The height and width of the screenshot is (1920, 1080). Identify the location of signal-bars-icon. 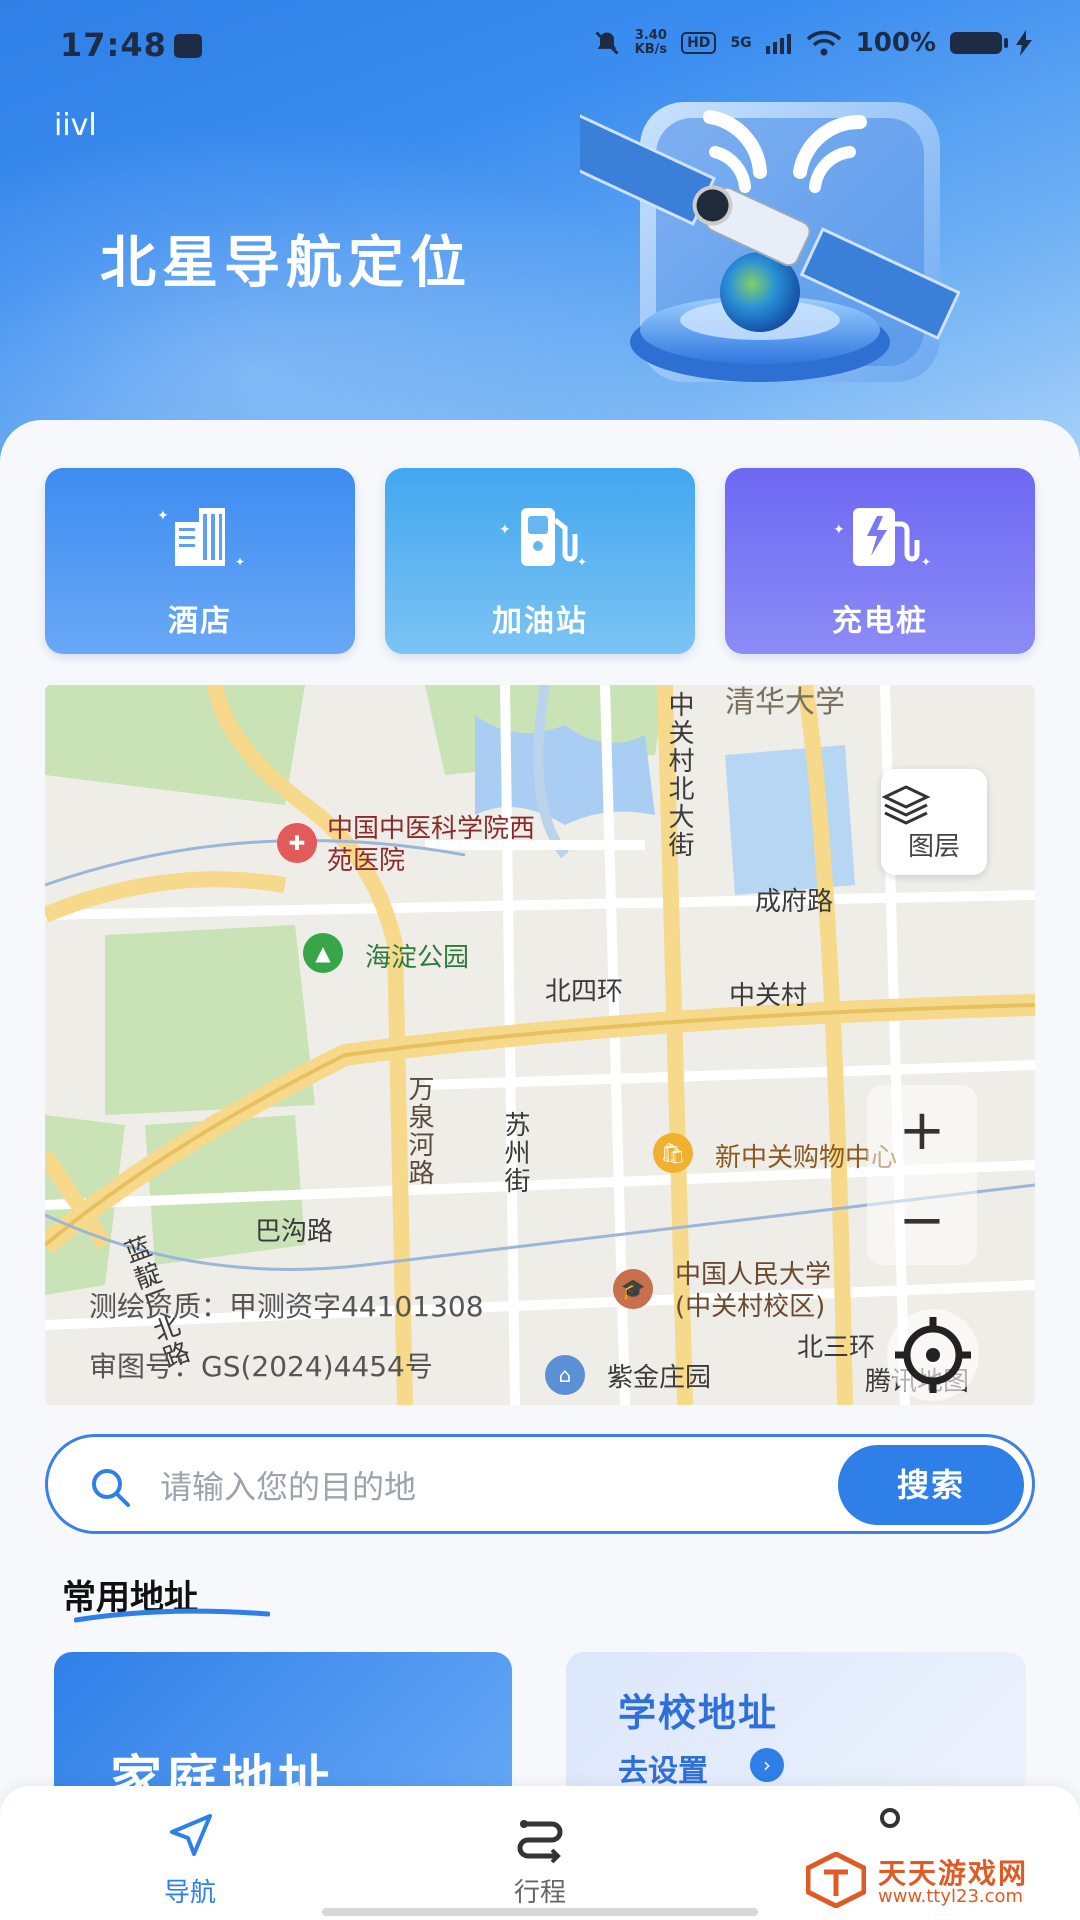
(778, 44).